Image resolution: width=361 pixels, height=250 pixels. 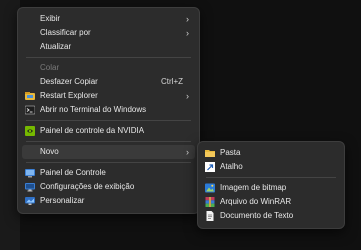 I want to click on shortcut-icon, so click(x=210, y=167).